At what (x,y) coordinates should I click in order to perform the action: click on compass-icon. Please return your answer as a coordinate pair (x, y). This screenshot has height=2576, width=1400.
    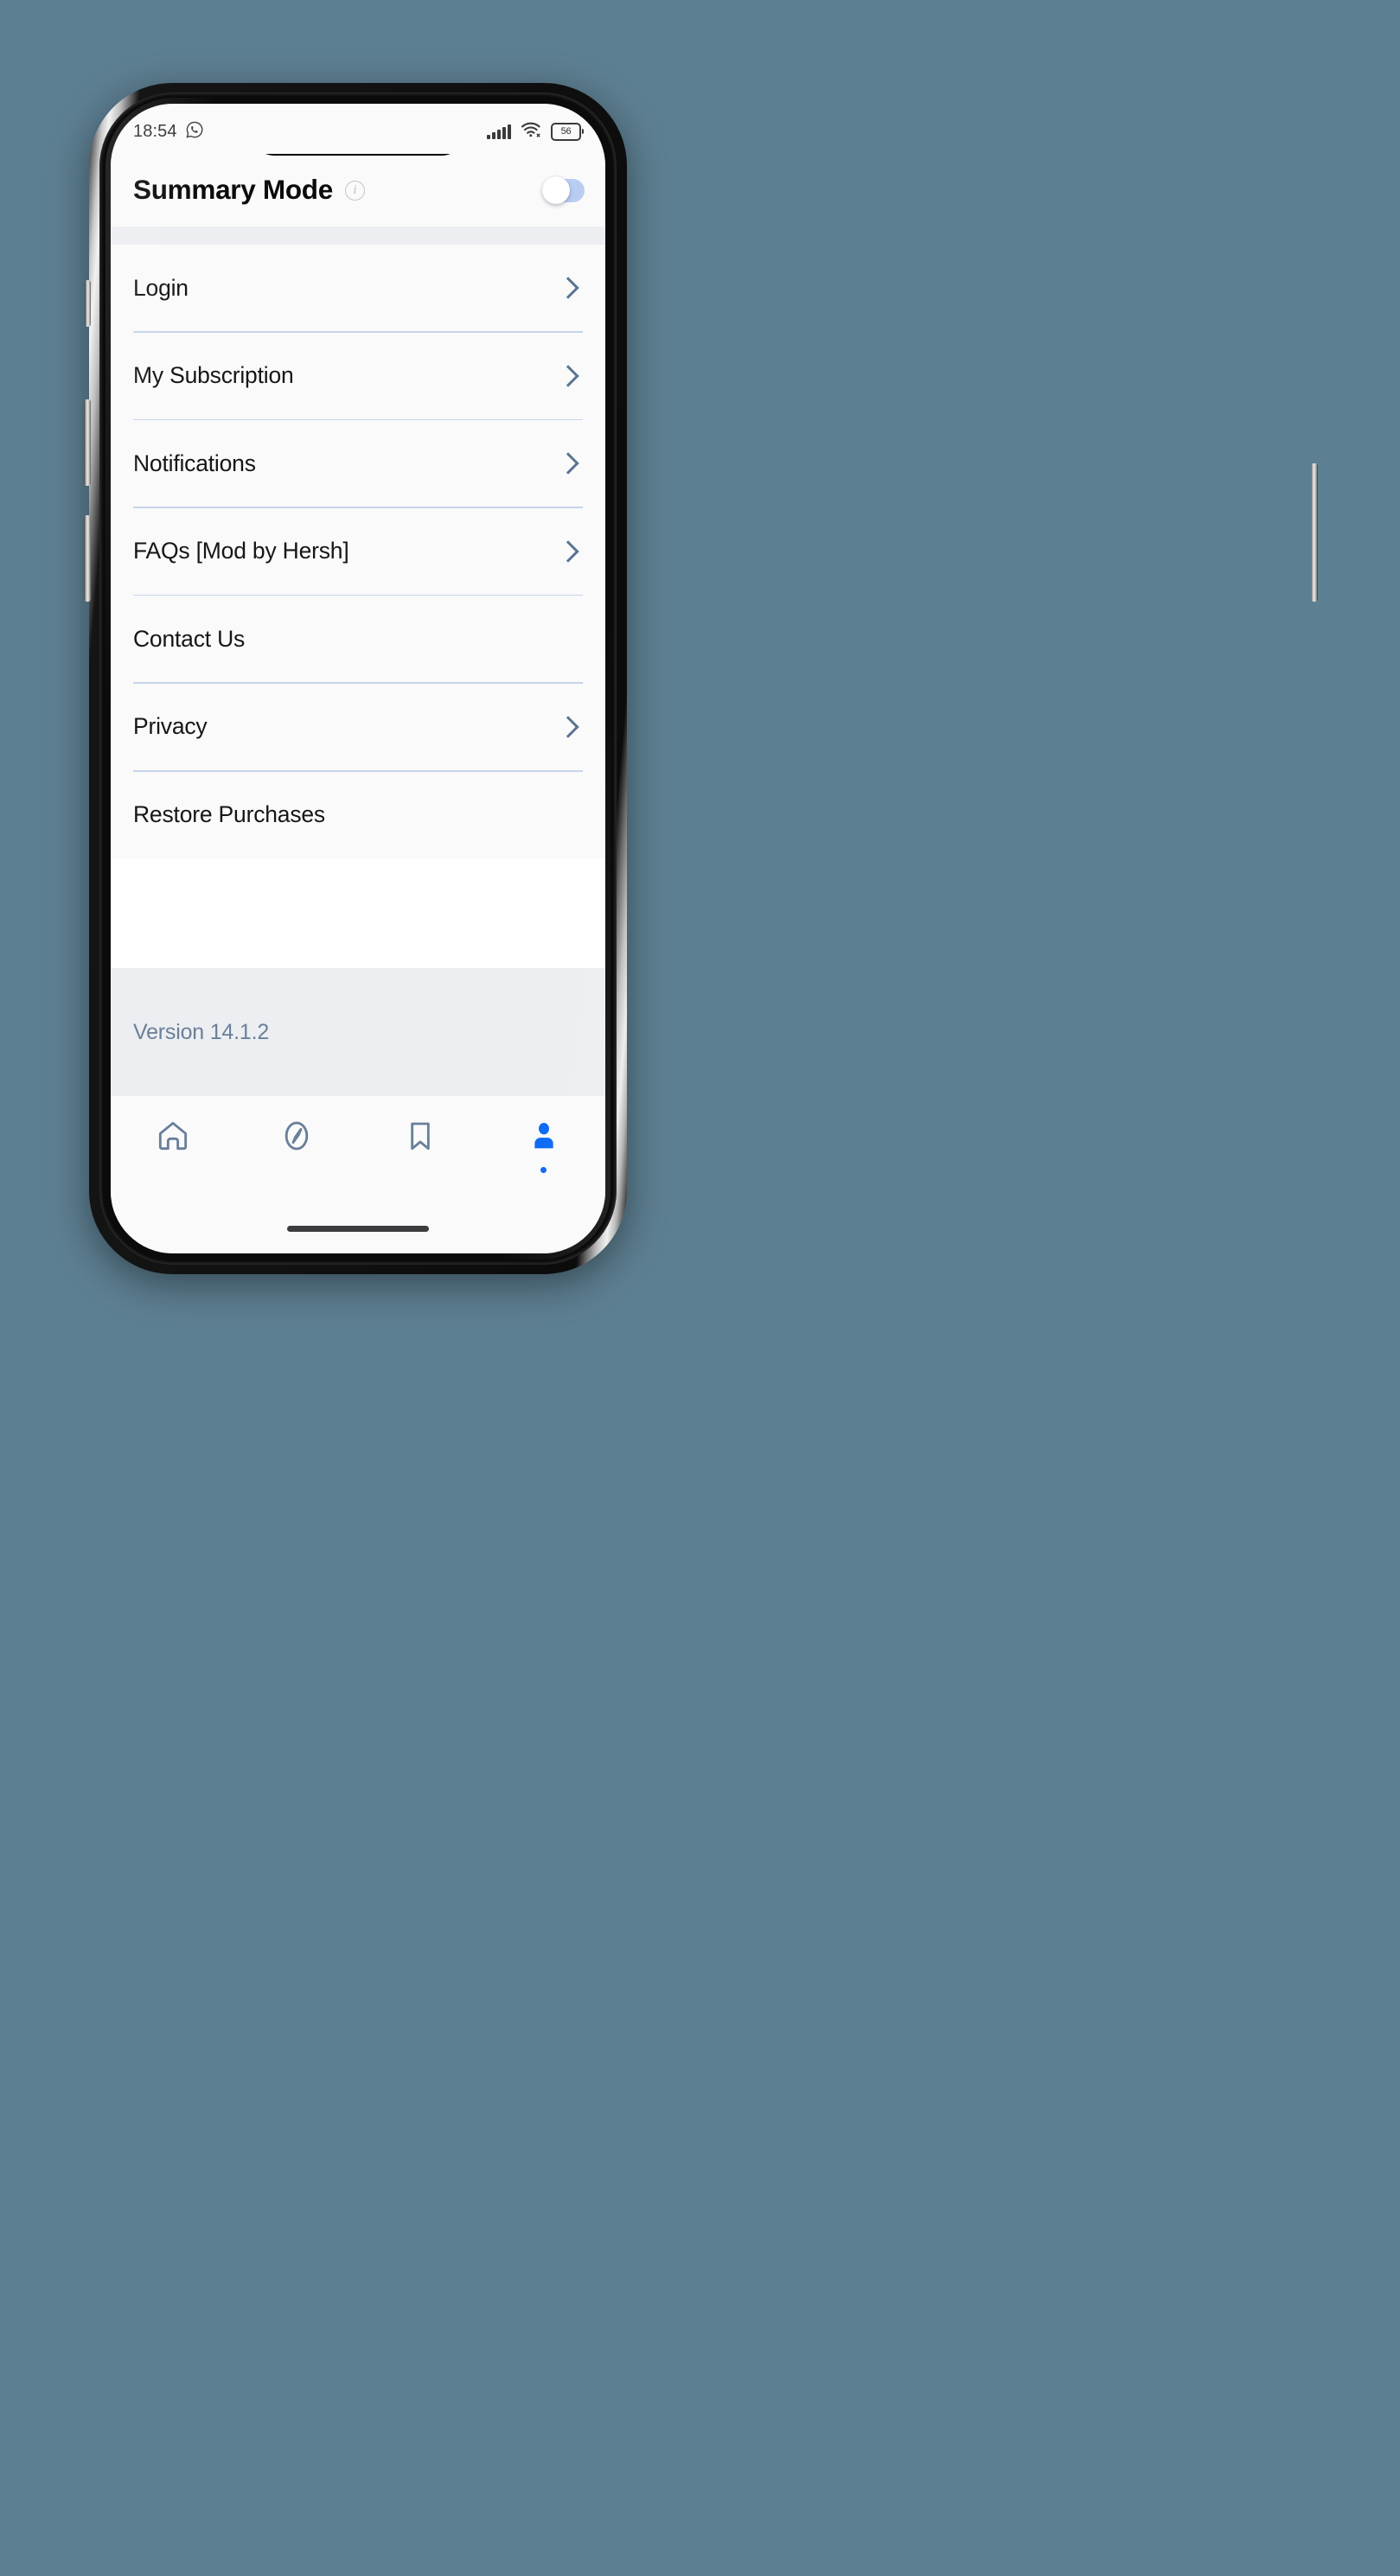
    Looking at the image, I should click on (296, 1138).